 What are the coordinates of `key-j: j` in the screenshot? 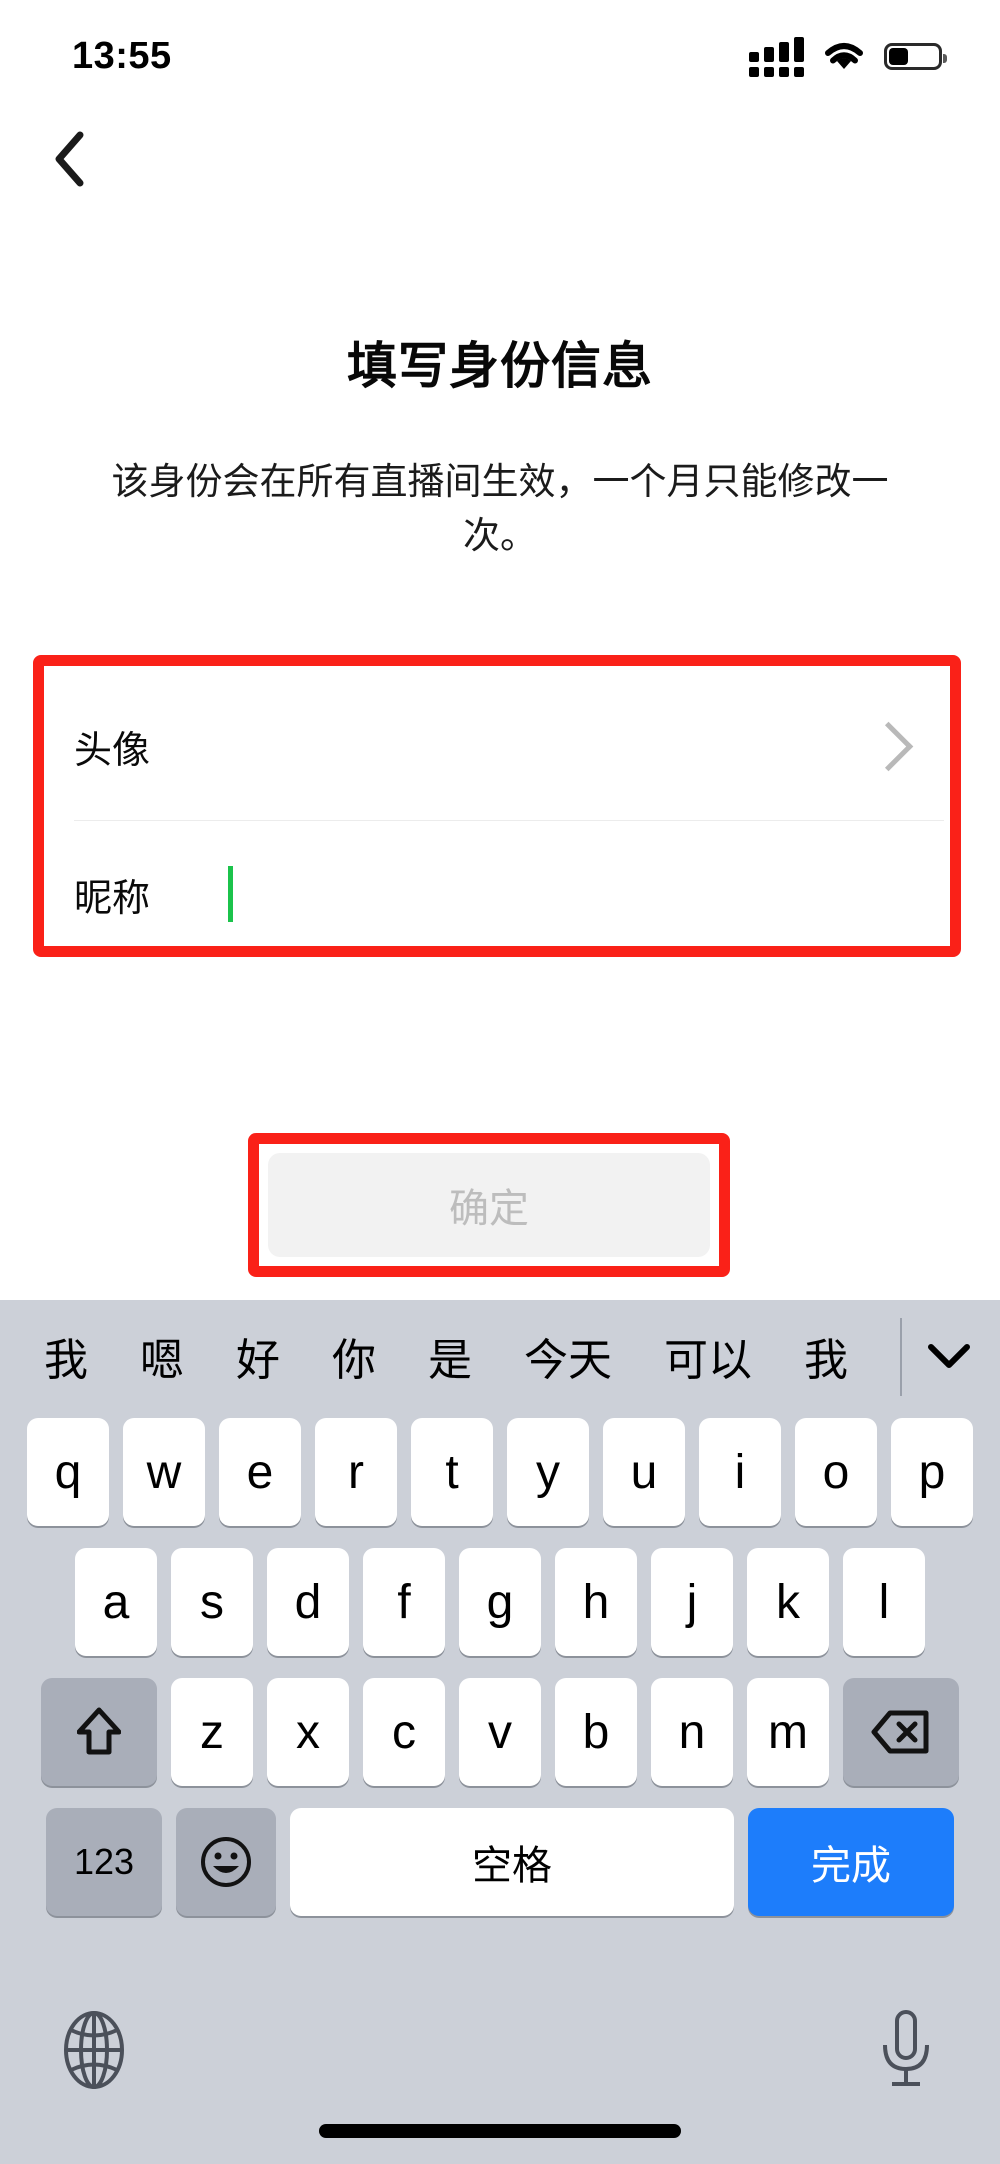 It's located at (692, 1602).